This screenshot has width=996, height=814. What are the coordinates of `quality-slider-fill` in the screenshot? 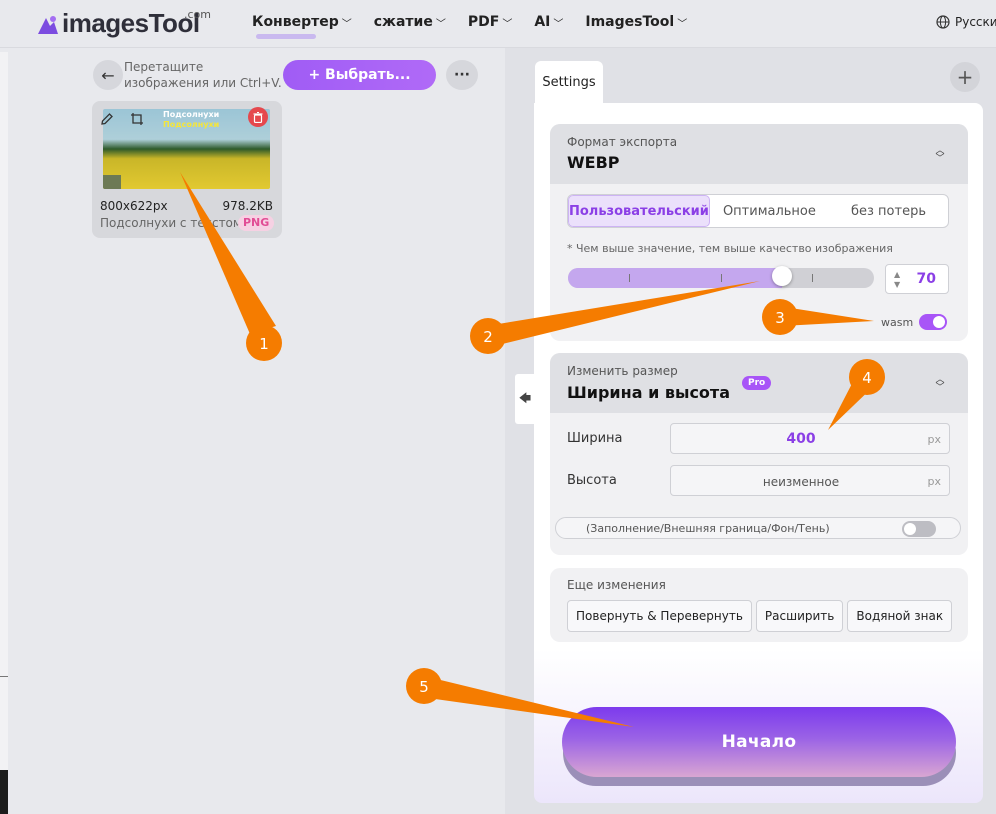 It's located at (675, 278).